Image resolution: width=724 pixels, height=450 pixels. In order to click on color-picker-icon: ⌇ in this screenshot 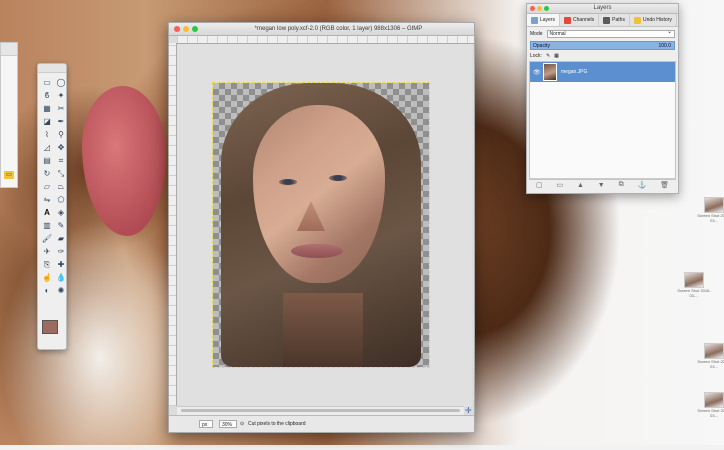, I will do `click(47, 134)`.